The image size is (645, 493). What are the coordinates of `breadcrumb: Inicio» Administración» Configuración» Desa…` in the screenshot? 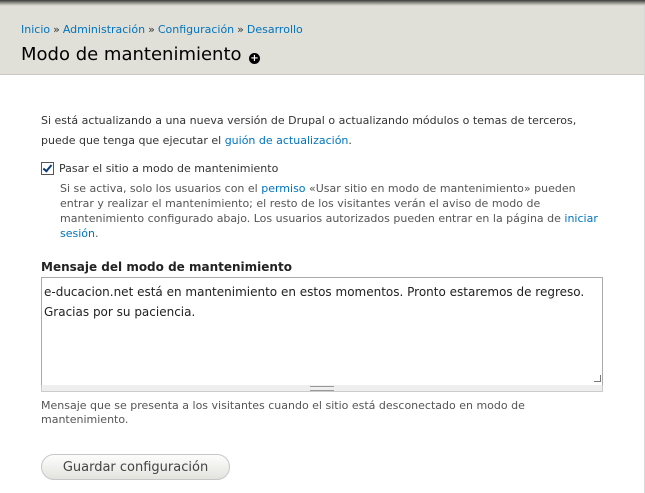 It's located at (162, 29).